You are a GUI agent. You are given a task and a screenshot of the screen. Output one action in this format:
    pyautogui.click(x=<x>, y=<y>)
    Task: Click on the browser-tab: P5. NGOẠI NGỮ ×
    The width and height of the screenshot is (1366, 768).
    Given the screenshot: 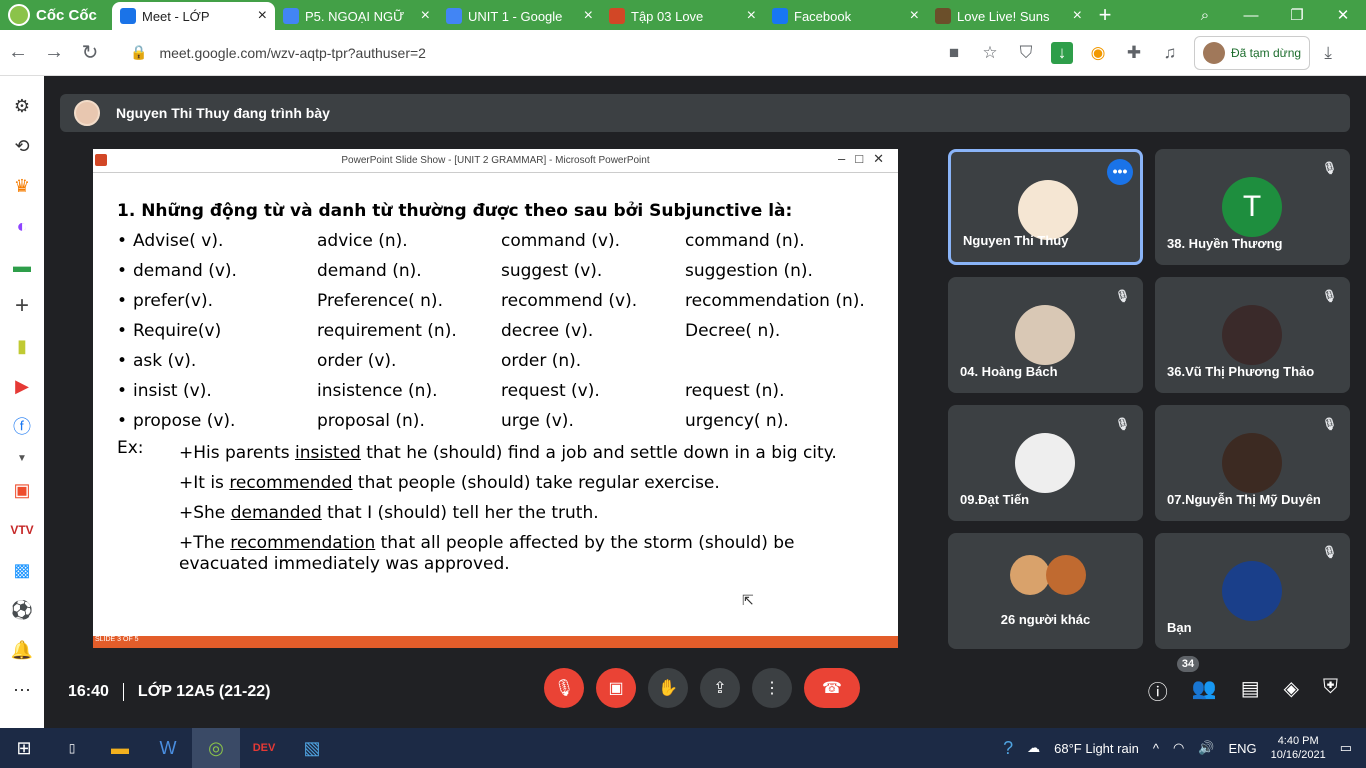 What is the action you would take?
    pyautogui.click(x=356, y=16)
    